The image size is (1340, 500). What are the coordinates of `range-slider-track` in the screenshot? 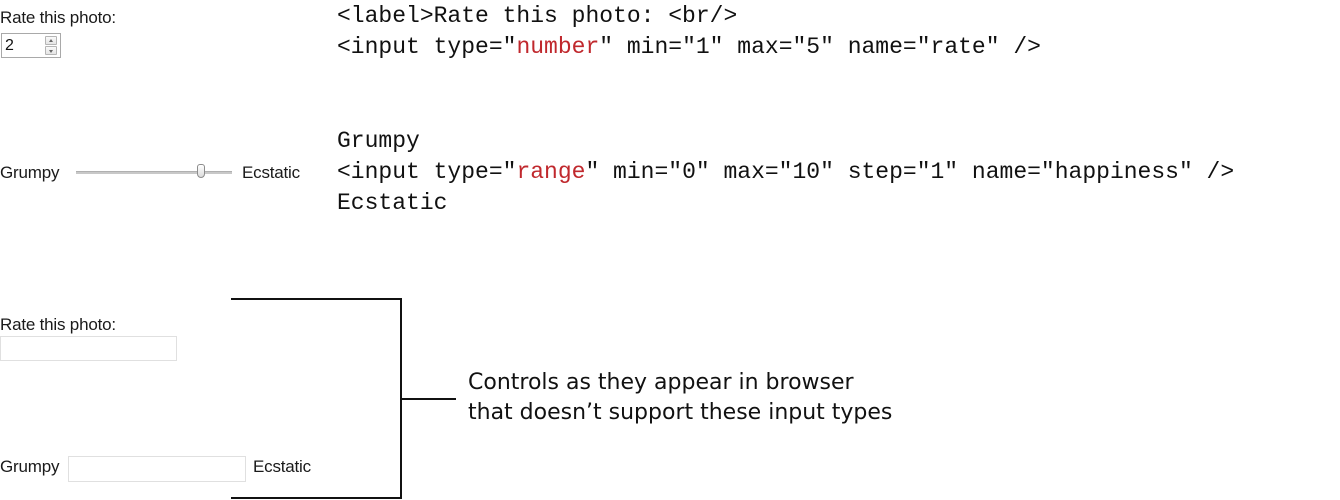 It's located at (154, 172).